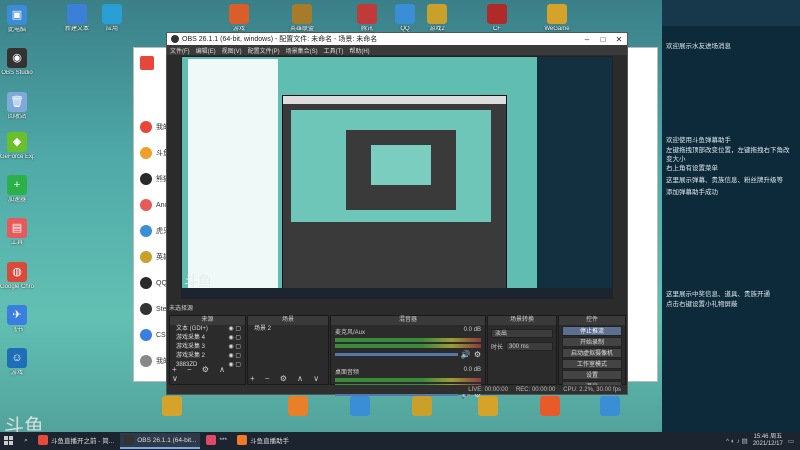 The width and height of the screenshot is (800, 450). What do you see at coordinates (477, 354) in the screenshot?
I see `gear-icon: ⚙` at bounding box center [477, 354].